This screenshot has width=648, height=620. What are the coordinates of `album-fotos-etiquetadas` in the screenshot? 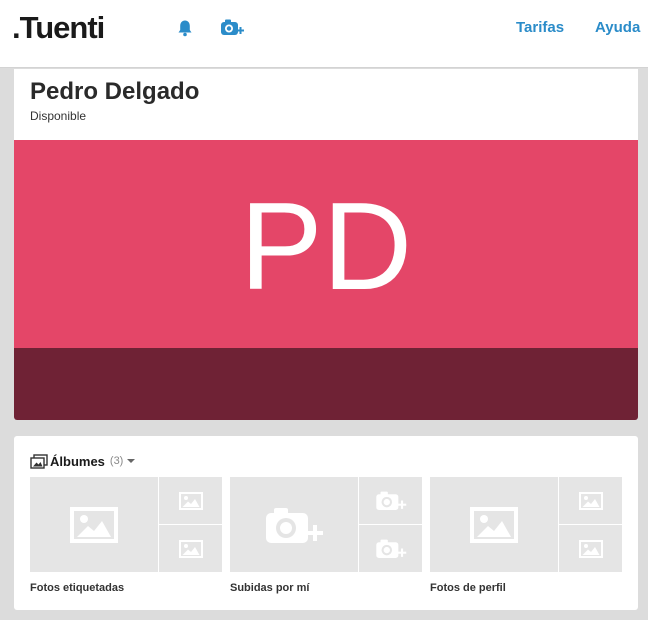 It's located at (126, 524).